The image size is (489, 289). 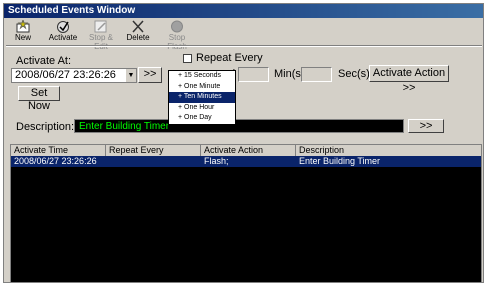 I want to click on toolbar-divider, so click(x=244, y=46).